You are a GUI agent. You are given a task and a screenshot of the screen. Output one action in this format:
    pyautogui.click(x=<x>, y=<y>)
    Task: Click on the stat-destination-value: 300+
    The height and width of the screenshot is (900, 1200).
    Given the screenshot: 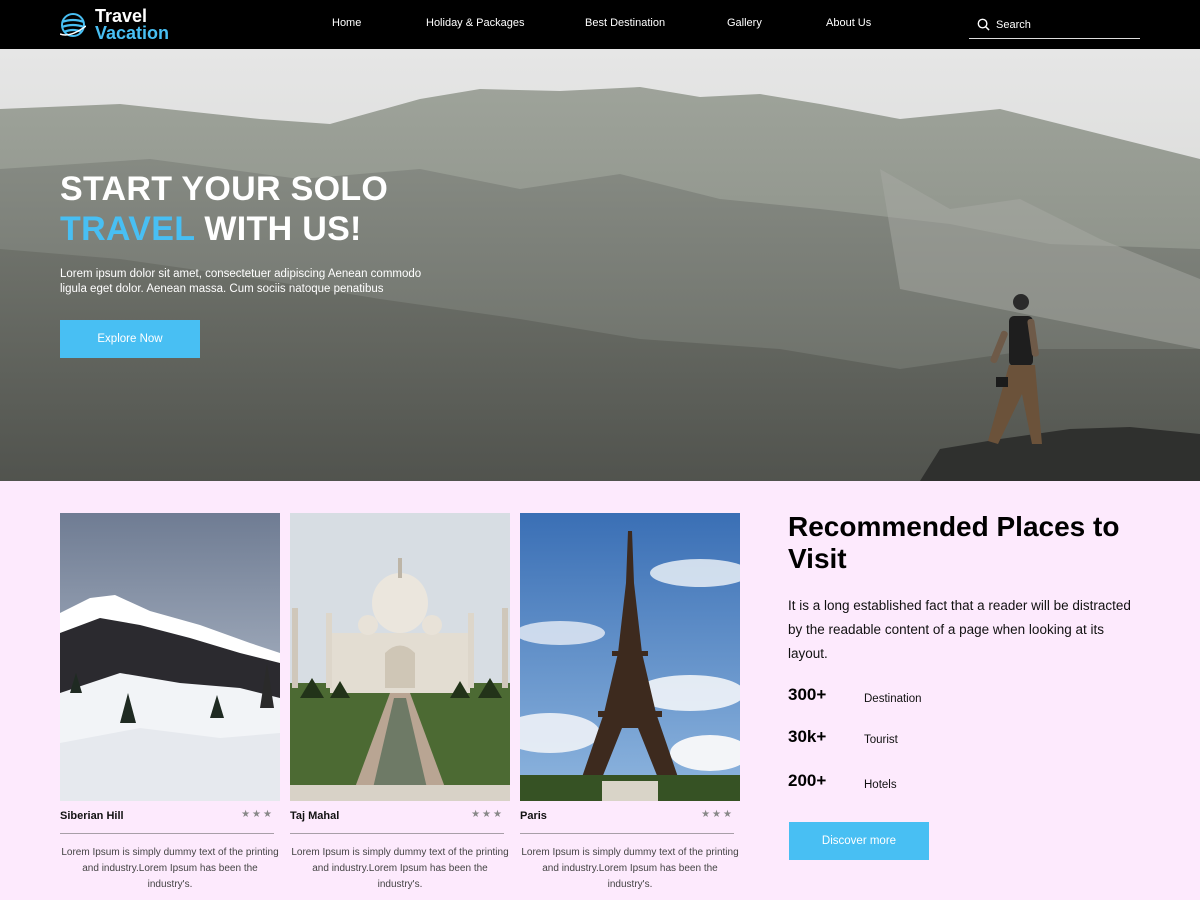 What is the action you would take?
    pyautogui.click(x=807, y=694)
    